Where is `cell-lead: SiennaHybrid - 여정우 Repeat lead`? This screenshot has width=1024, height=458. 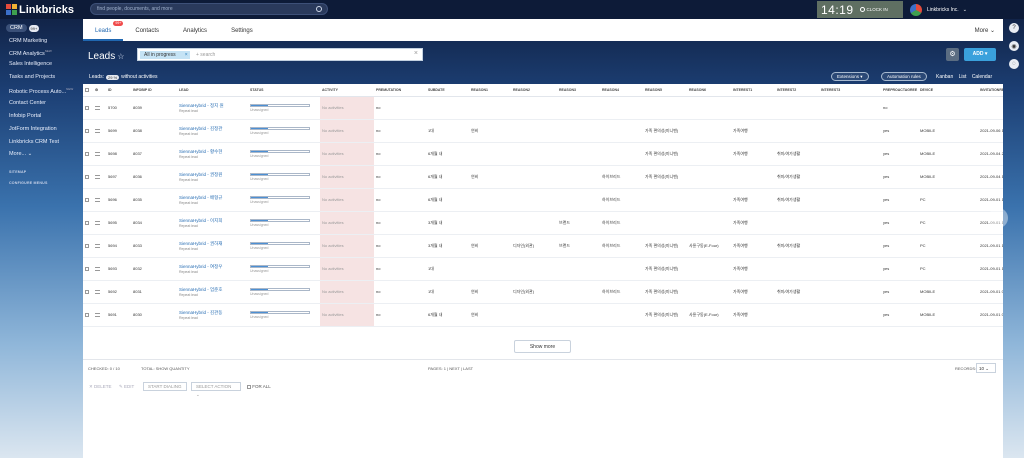 cell-lead: SiennaHybrid - 여정우 Repeat lead is located at coordinates (212, 269).